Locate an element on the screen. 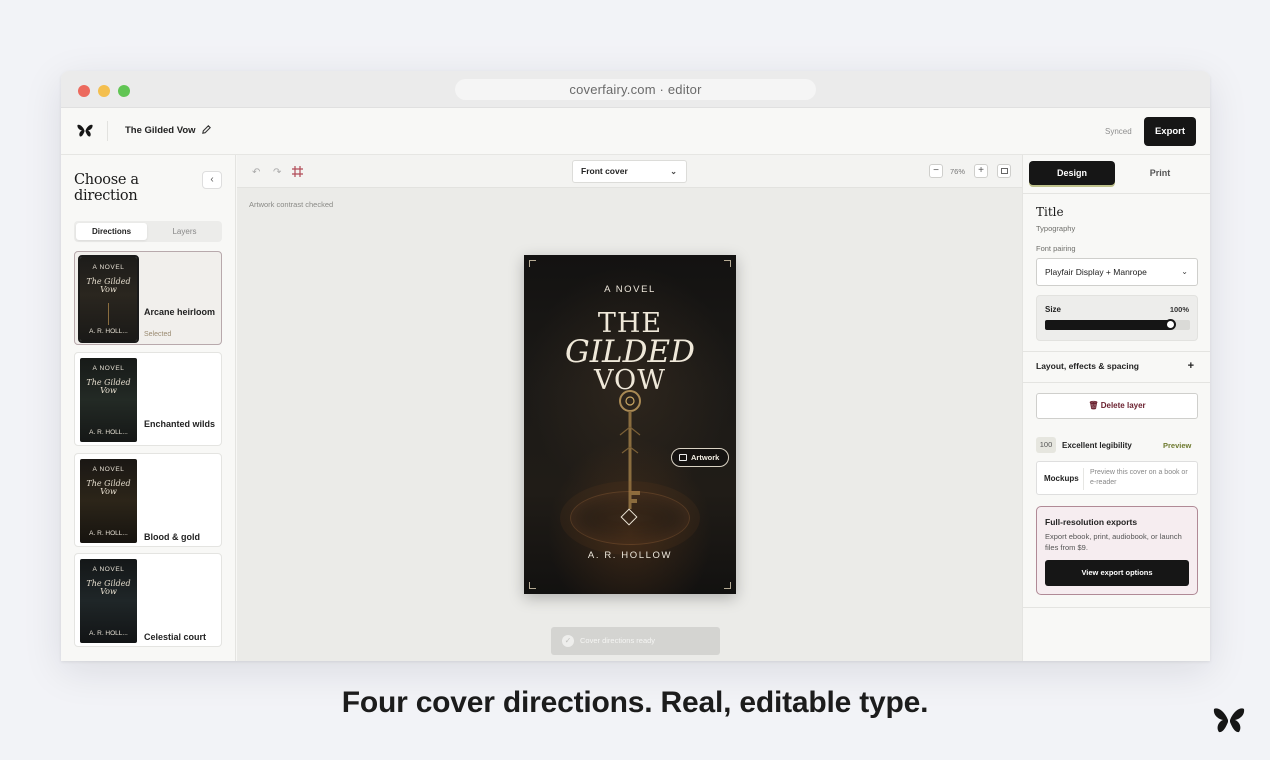 The image size is (1270, 760). cover-title: THE GILDED VOW is located at coordinates (630, 352).